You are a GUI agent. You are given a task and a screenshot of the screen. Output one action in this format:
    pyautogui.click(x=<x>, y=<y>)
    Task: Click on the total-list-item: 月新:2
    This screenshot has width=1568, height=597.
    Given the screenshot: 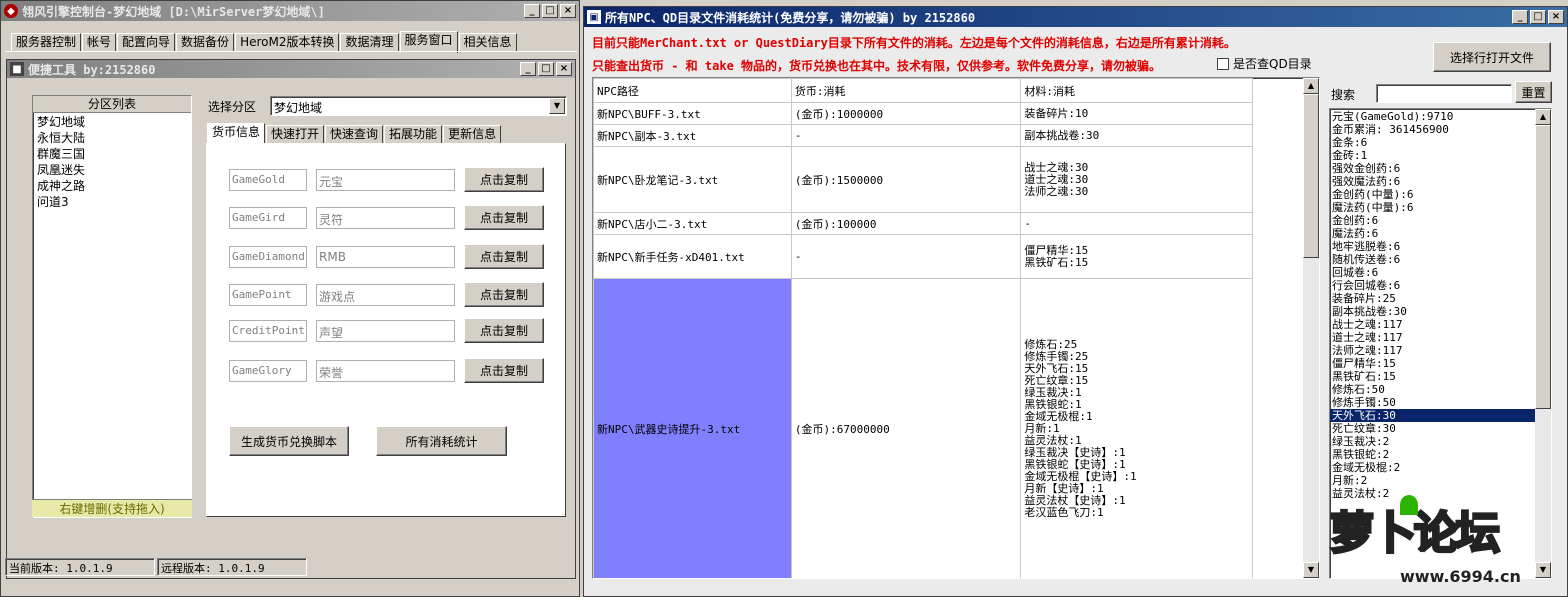 What is the action you would take?
    pyautogui.click(x=1432, y=480)
    